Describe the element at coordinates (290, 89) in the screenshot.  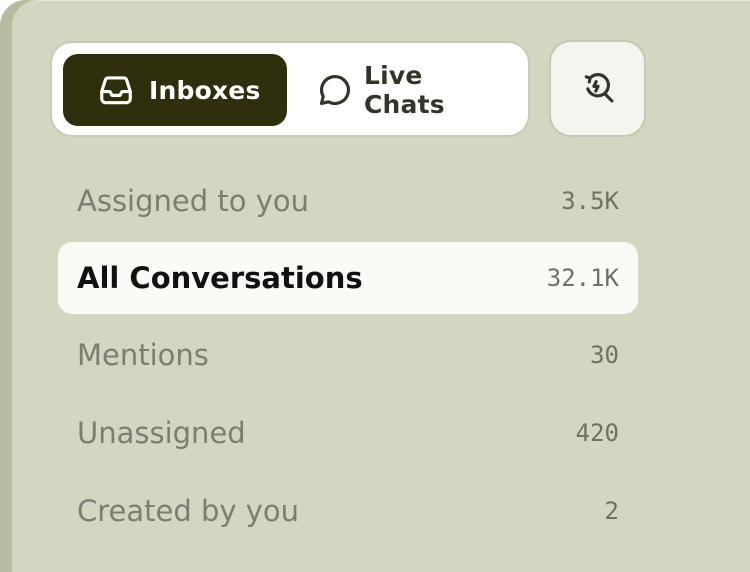
I see `view-switcher: Inboxes Live Chats` at that location.